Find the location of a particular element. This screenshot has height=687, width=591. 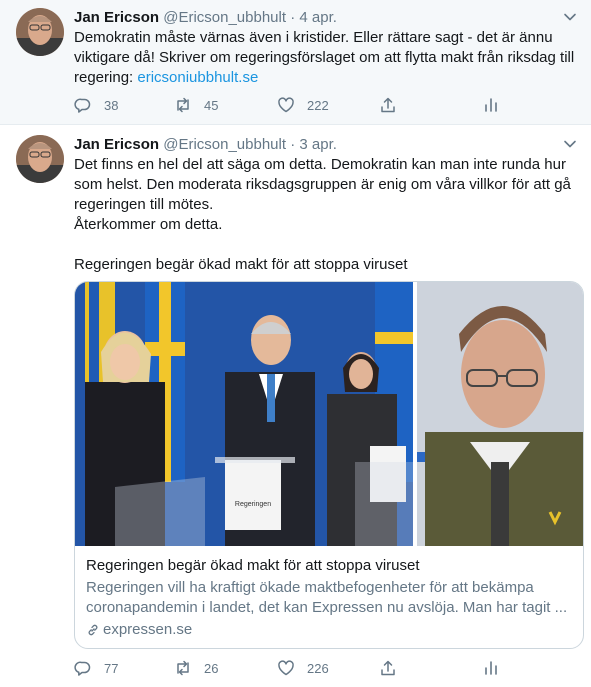

like-button: 226 is located at coordinates (303, 668).